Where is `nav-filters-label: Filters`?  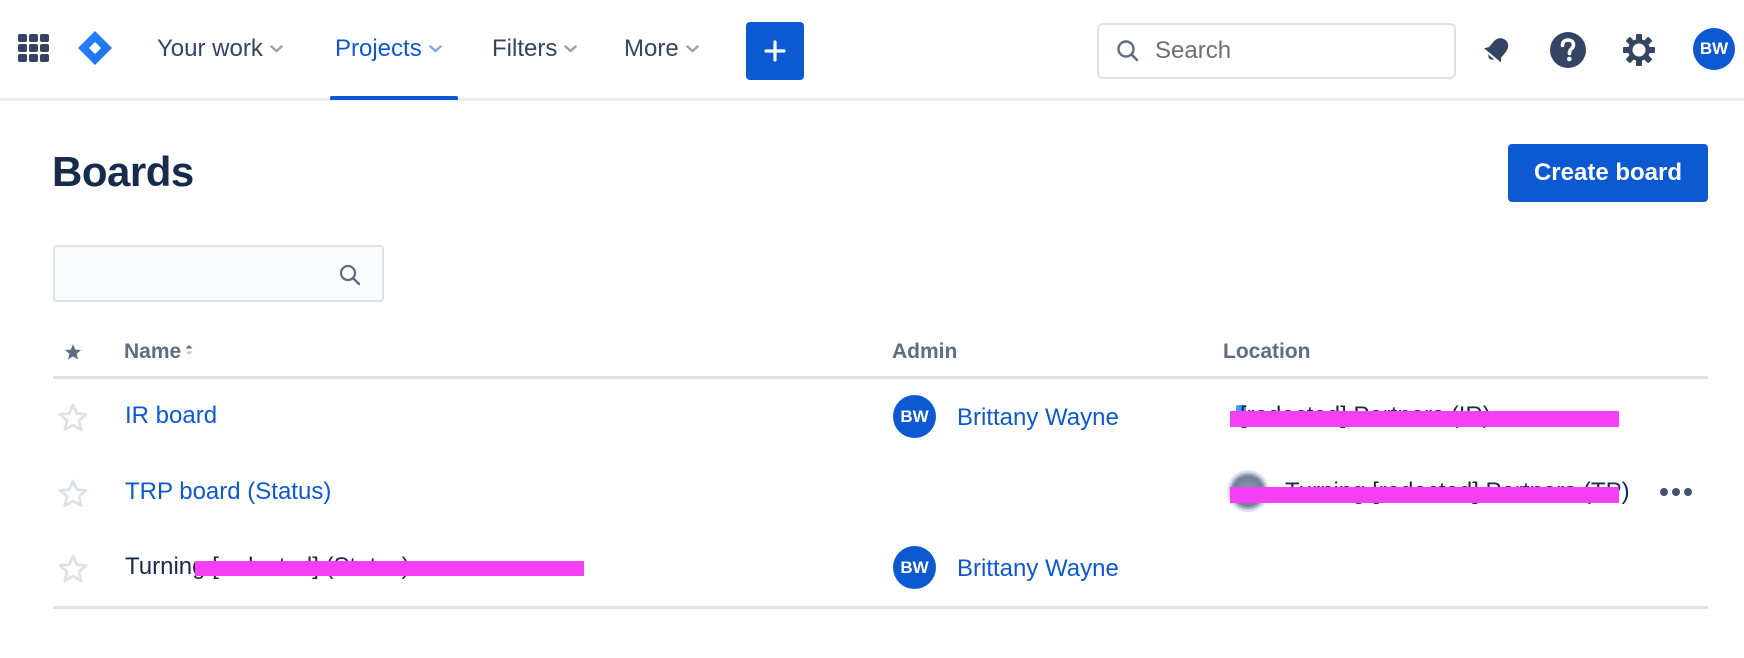 nav-filters-label: Filters is located at coordinates (525, 48).